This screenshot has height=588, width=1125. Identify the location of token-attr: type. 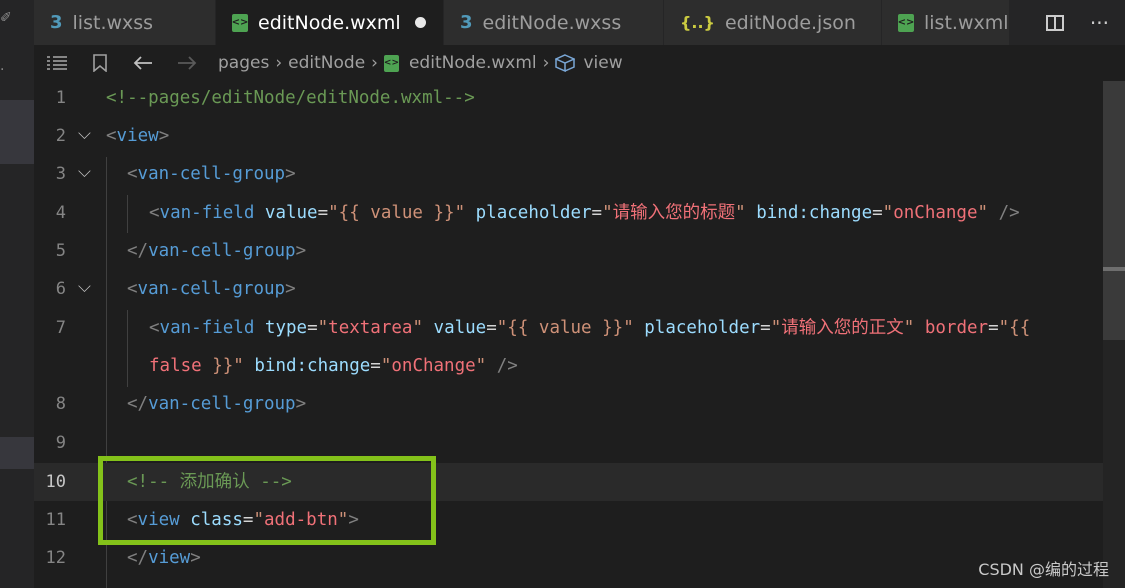
(281, 328).